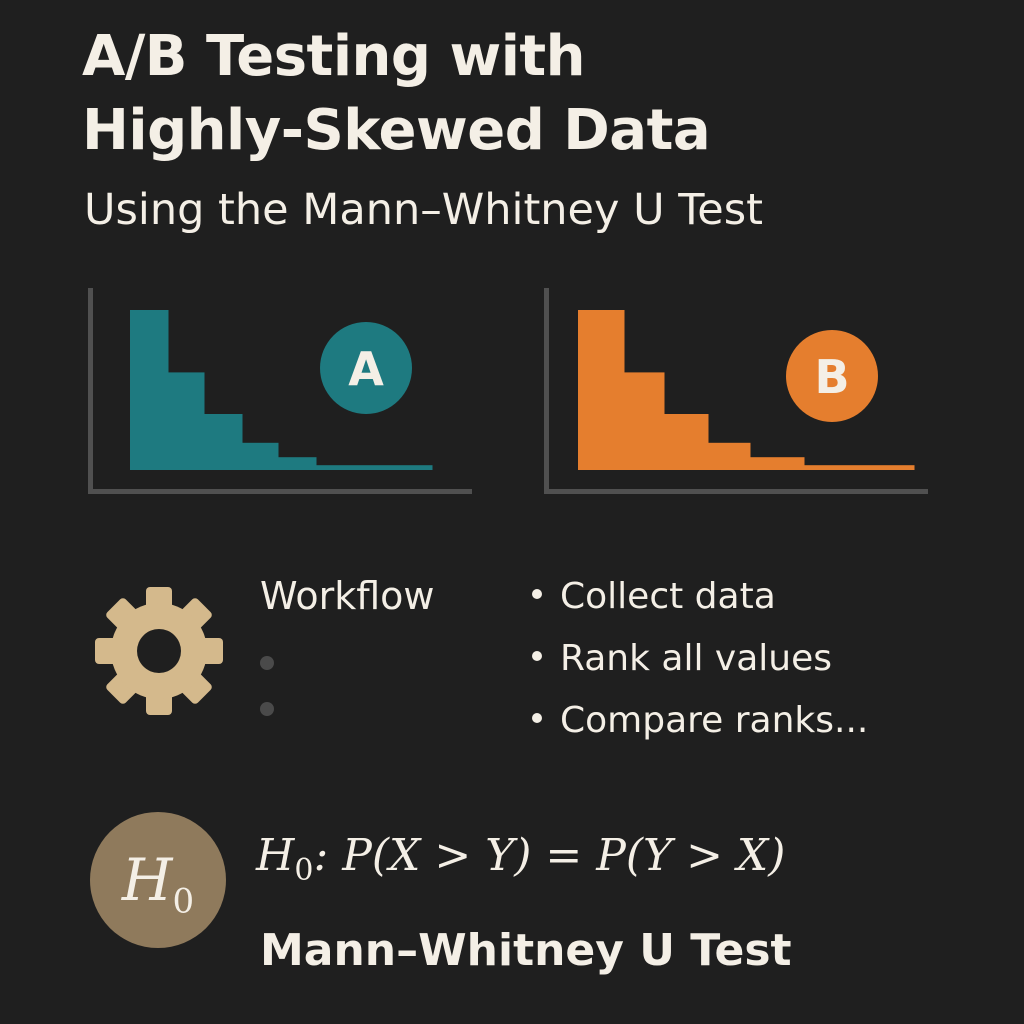 Image resolution: width=1024 pixels, height=1024 pixels. Describe the element at coordinates (700, 597) in the screenshot. I see `workflow-step-collect: Collect data` at that location.